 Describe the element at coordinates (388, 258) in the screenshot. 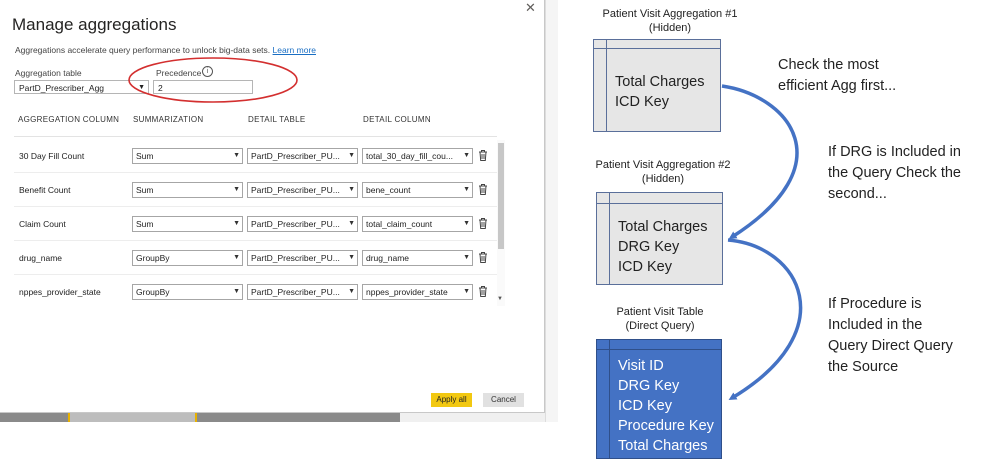

I see `detail-column-value: drug_name` at that location.